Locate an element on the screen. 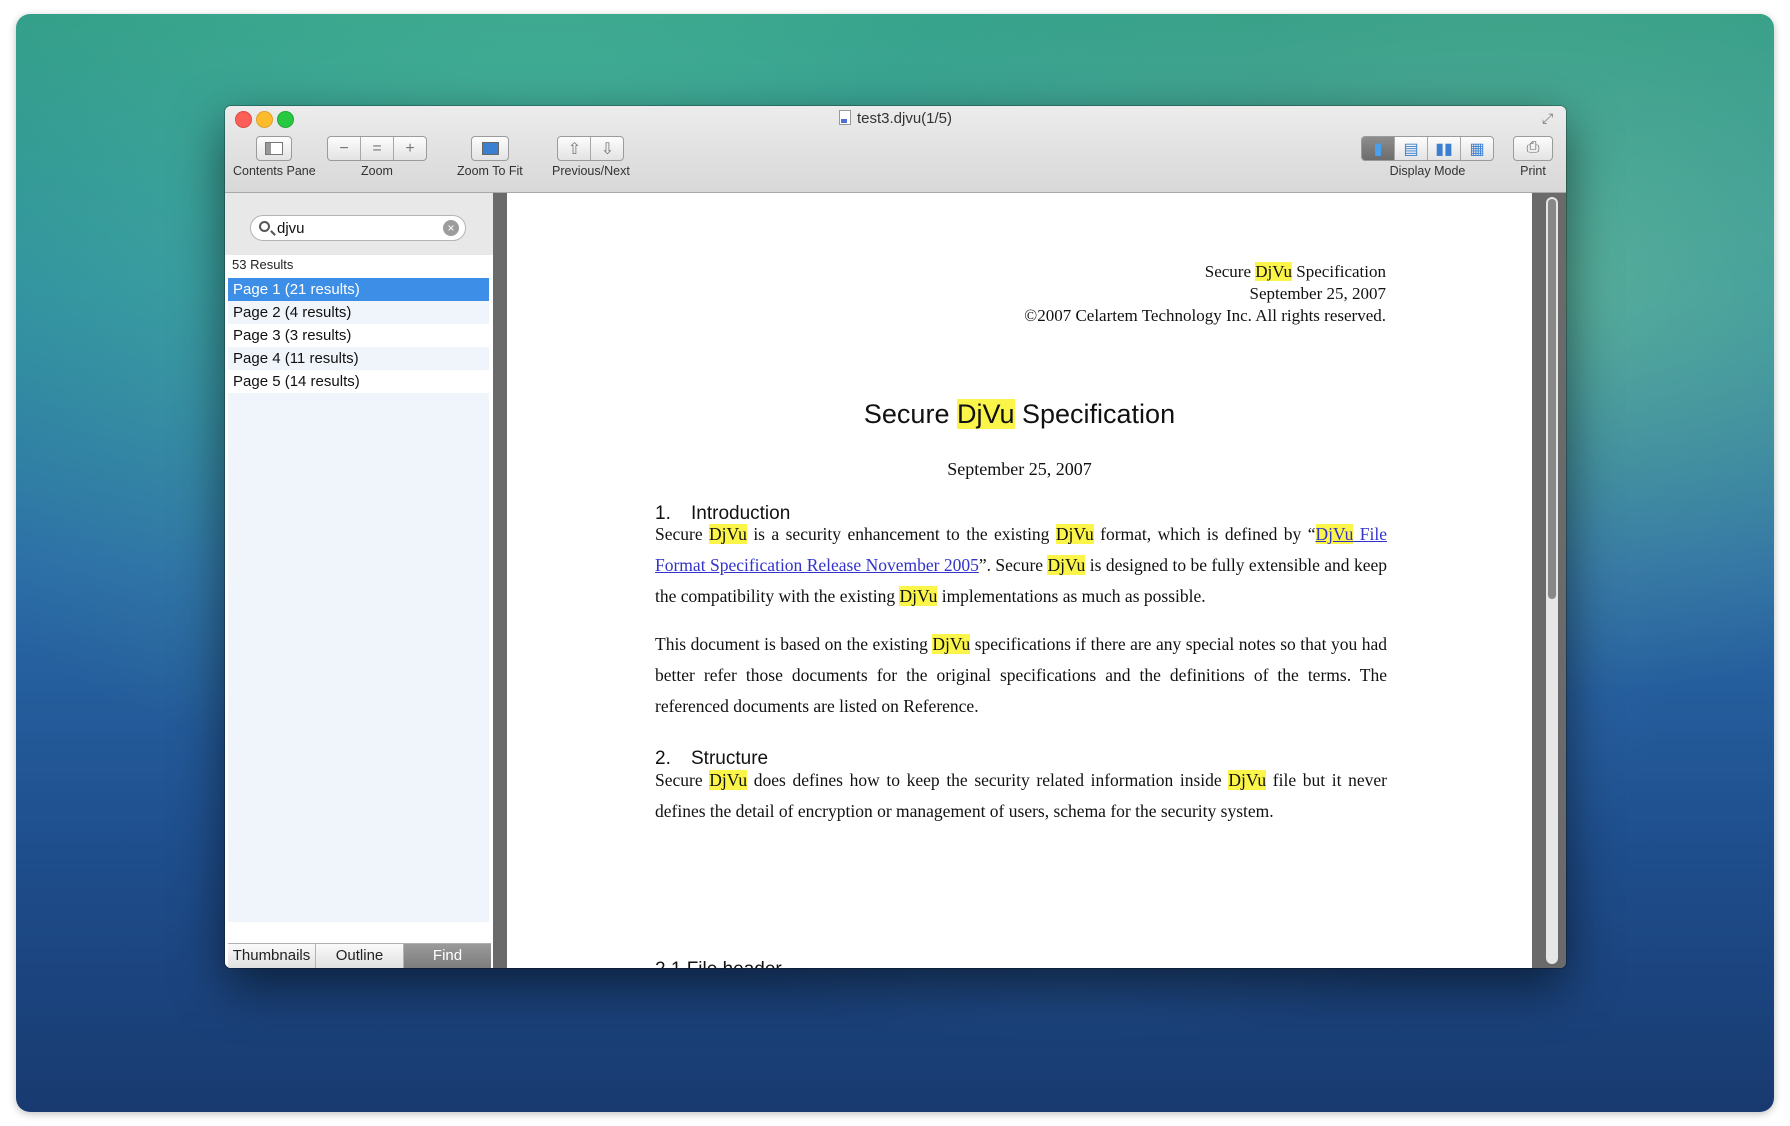 Image resolution: width=1790 pixels, height=1126 pixels. result-row: Page 4 (11 results) is located at coordinates (358, 358).